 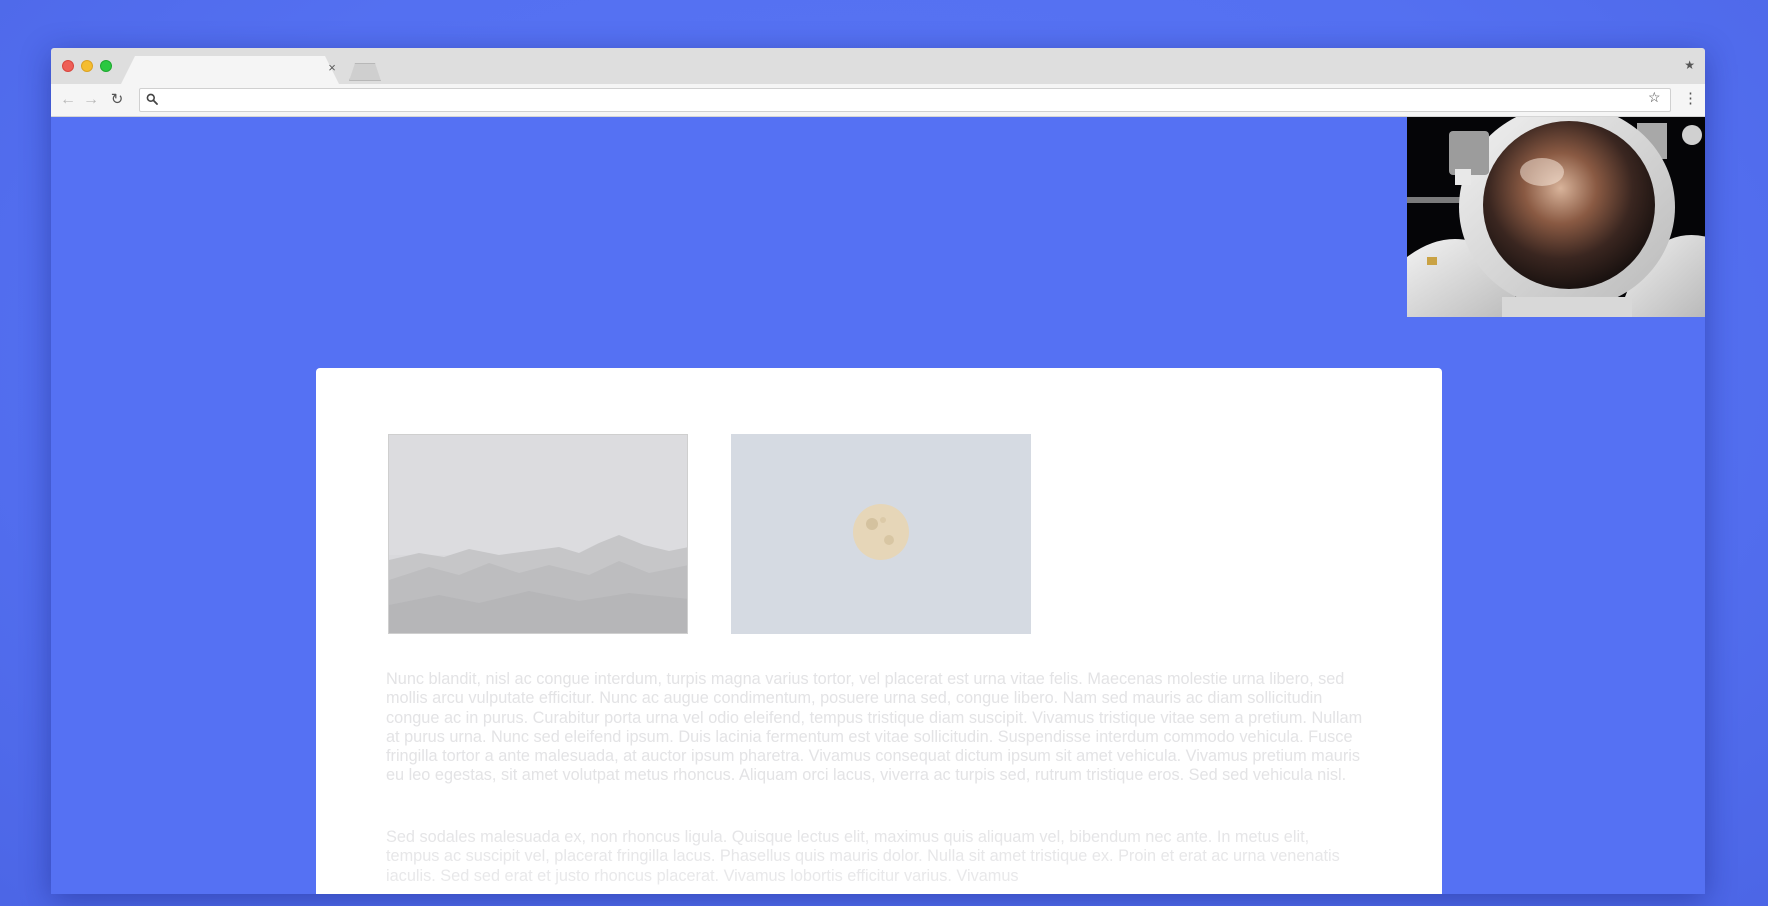 I want to click on strip-star-icon: ★, so click(x=1689, y=65).